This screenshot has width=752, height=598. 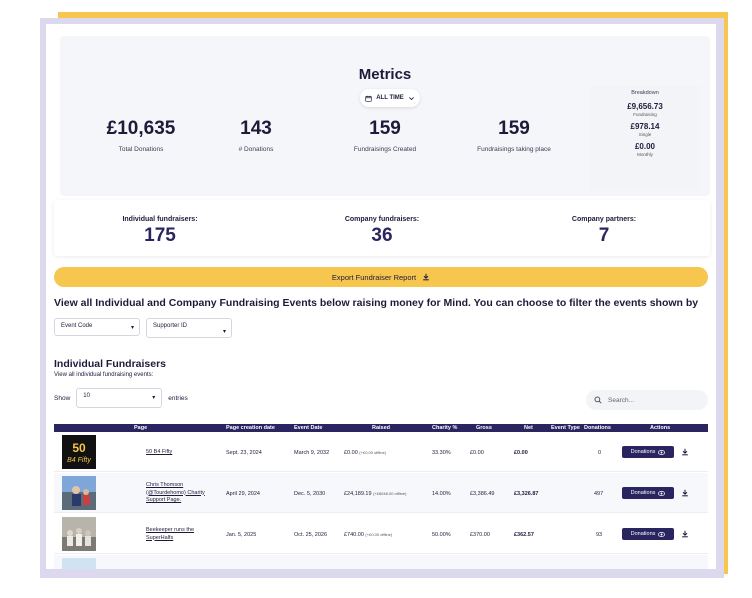 I want to click on raised-value: £24,189.19 (+£6048.00 offline), so click(x=375, y=494).